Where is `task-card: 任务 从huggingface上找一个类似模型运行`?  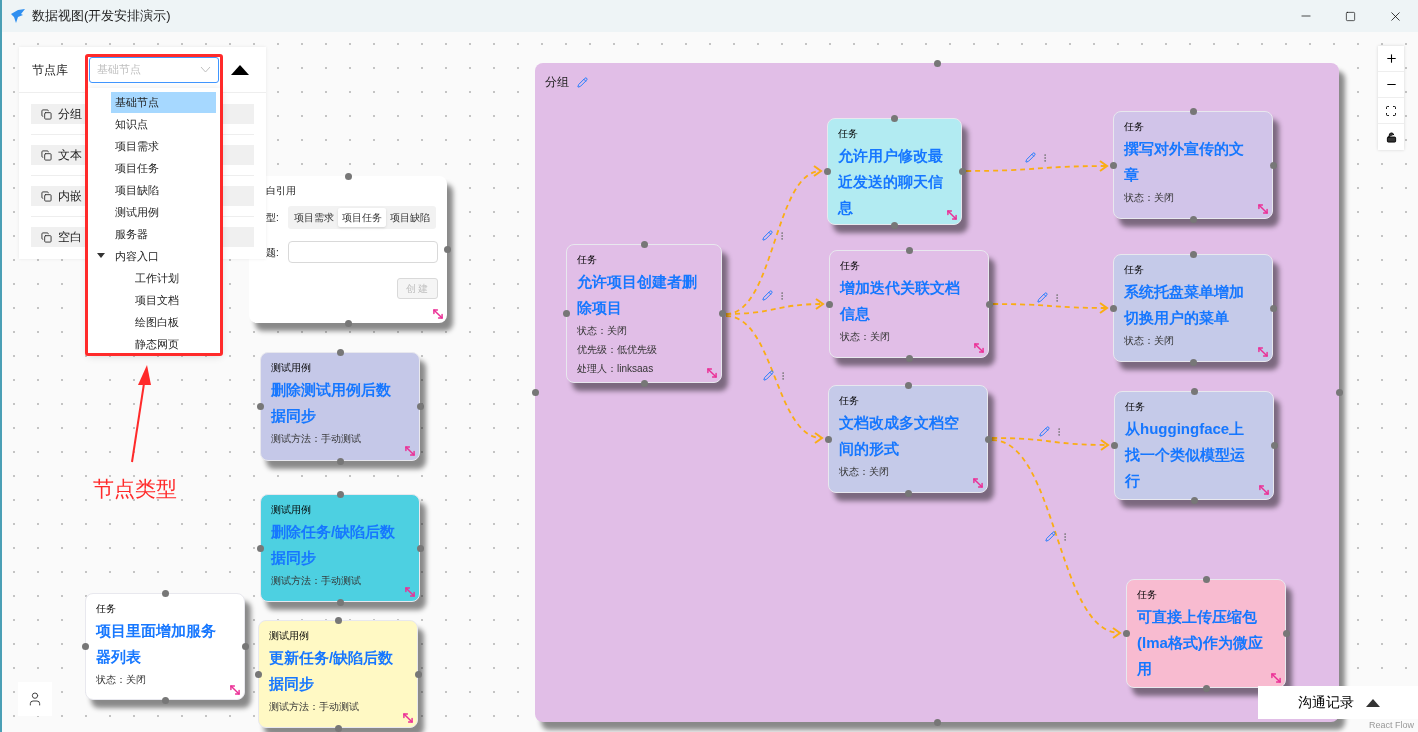 task-card: 任务 从huggingface上找一个类似模型运行 is located at coordinates (1194, 445).